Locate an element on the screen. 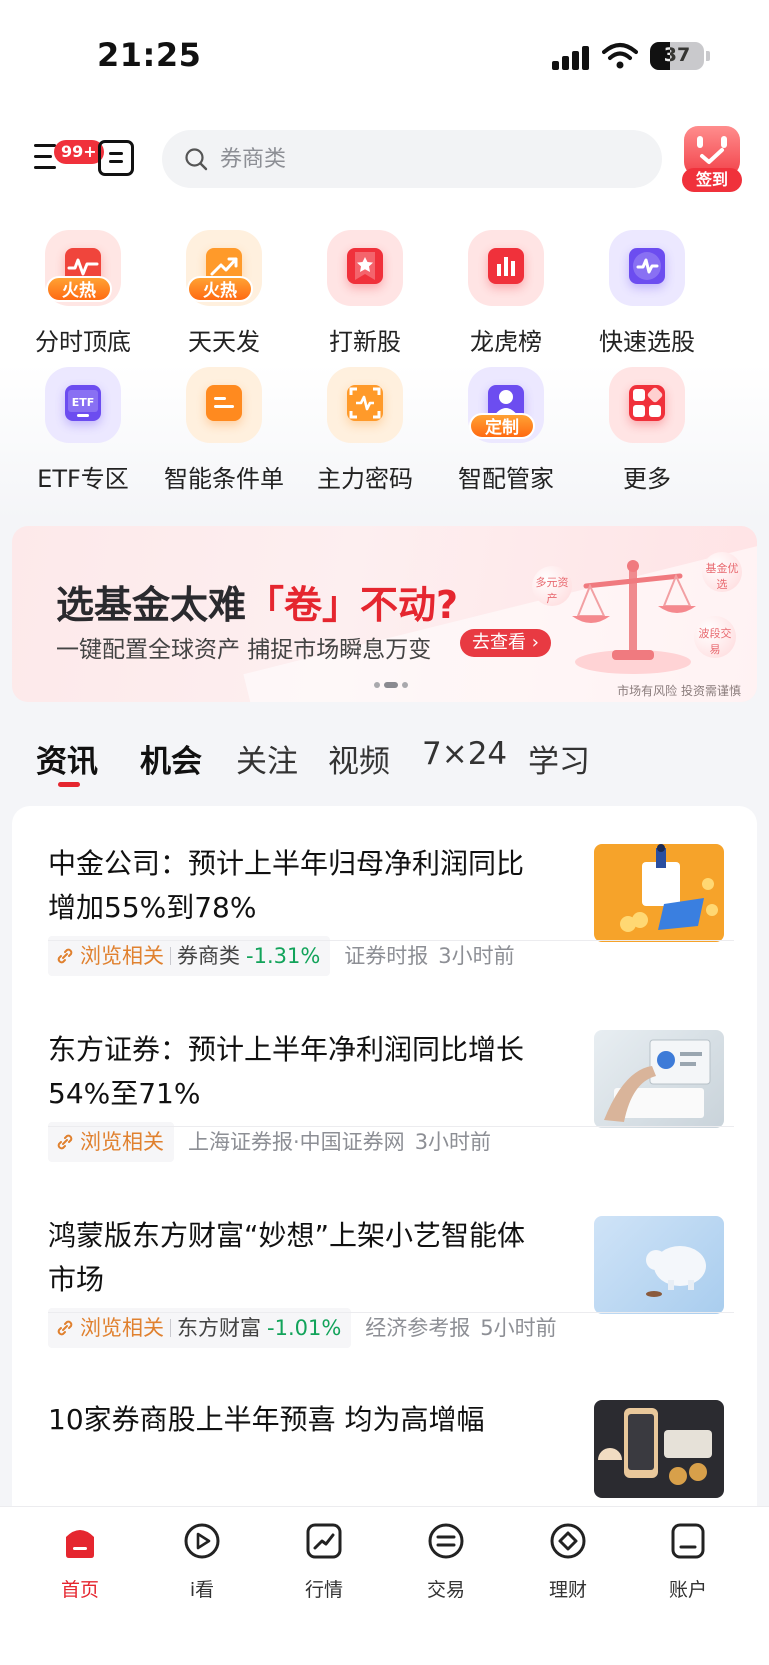  quick-item: 火热 天天发 is located at coordinates (224, 295).